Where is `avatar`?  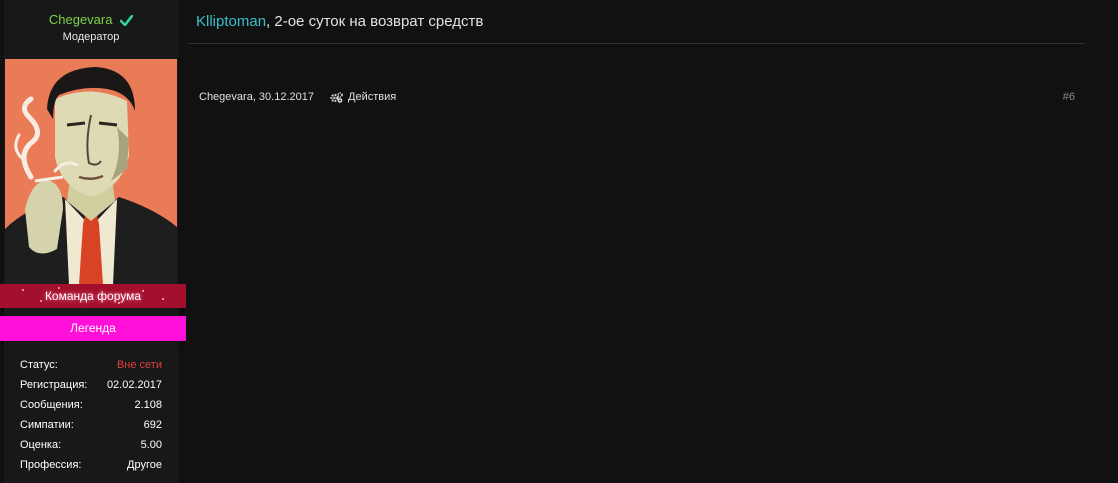 avatar is located at coordinates (91, 172).